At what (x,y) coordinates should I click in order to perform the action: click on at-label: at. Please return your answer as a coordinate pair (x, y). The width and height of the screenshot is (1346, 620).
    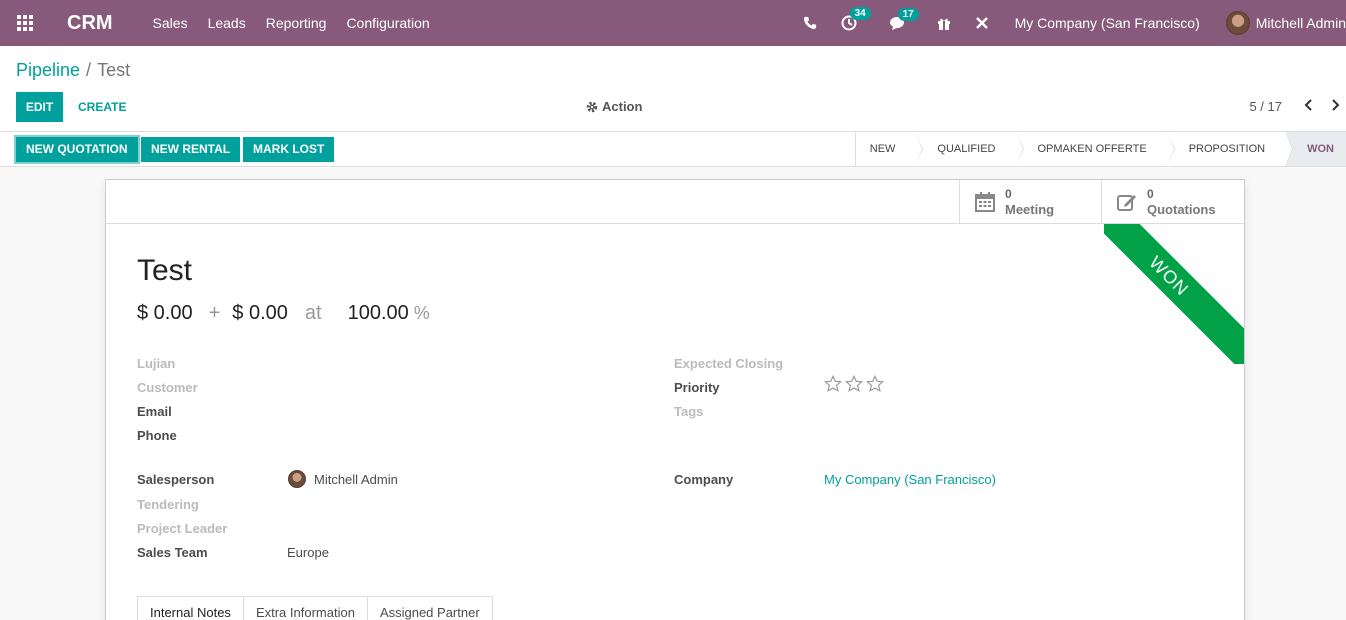
    Looking at the image, I should click on (313, 313).